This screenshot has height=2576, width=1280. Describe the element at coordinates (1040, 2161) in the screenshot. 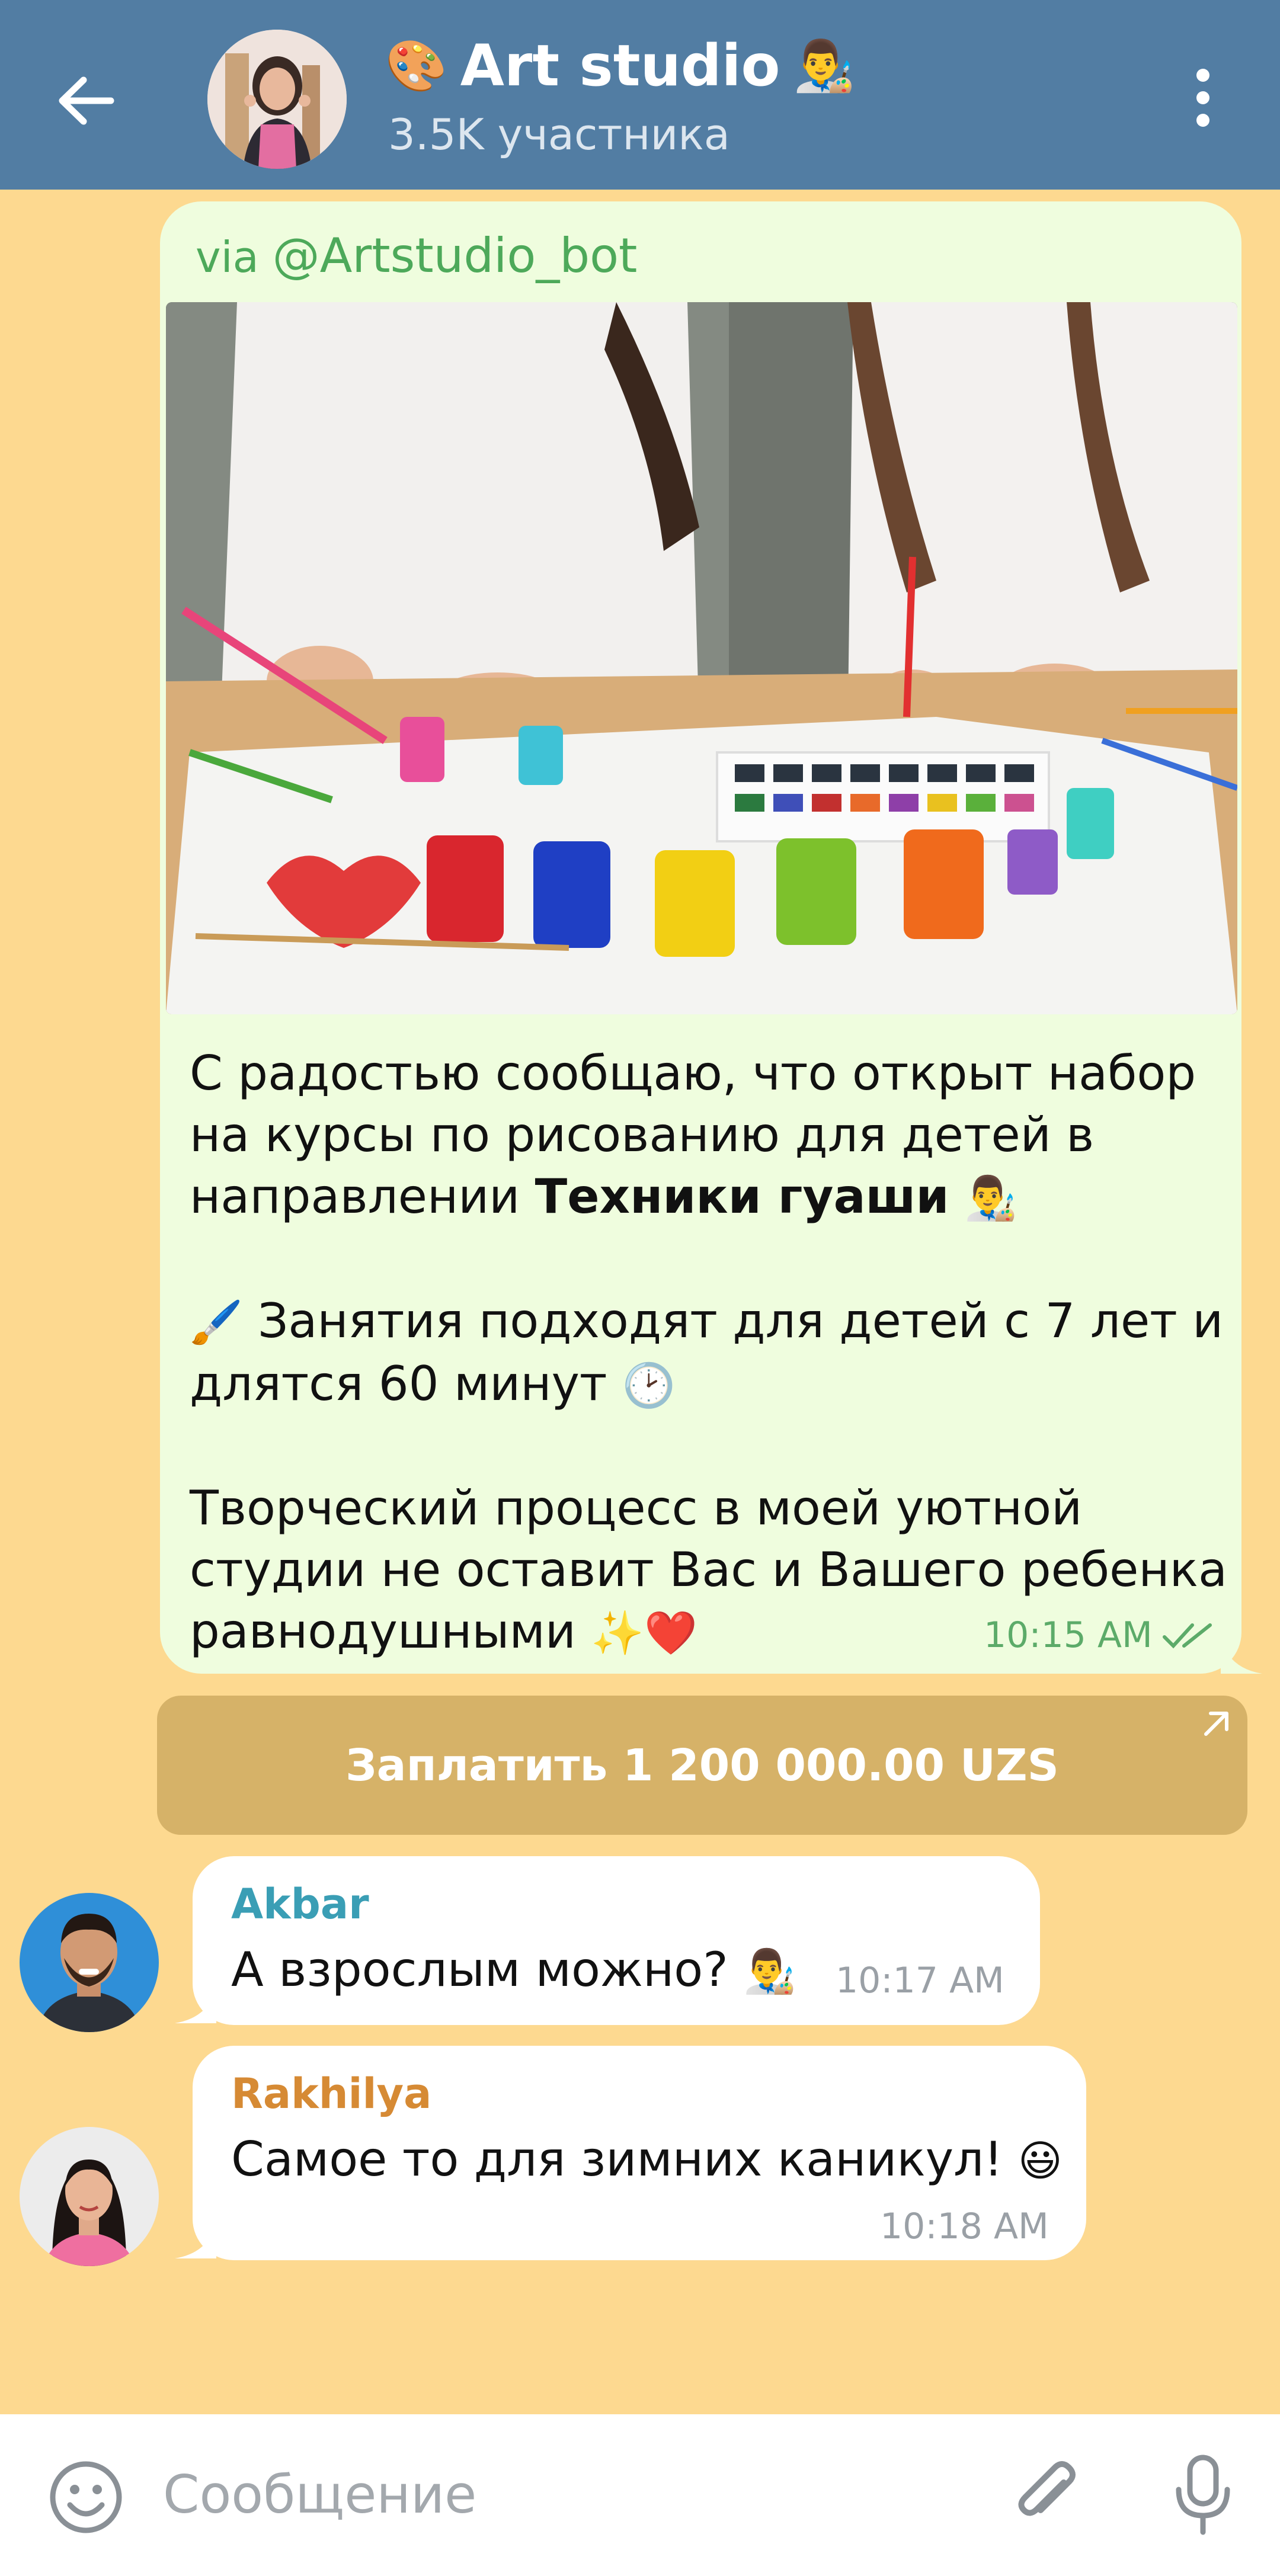

I see `smiley-emoji: 😃` at that location.